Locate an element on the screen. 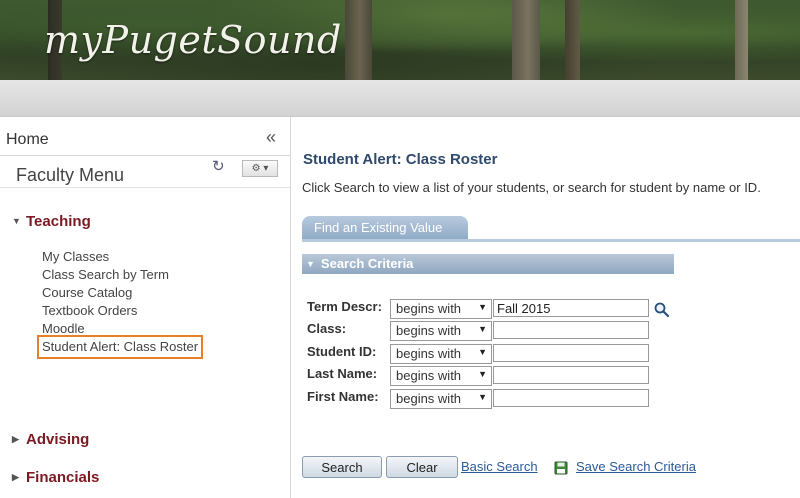 The width and height of the screenshot is (800, 498). home-link: Home is located at coordinates (27, 140).